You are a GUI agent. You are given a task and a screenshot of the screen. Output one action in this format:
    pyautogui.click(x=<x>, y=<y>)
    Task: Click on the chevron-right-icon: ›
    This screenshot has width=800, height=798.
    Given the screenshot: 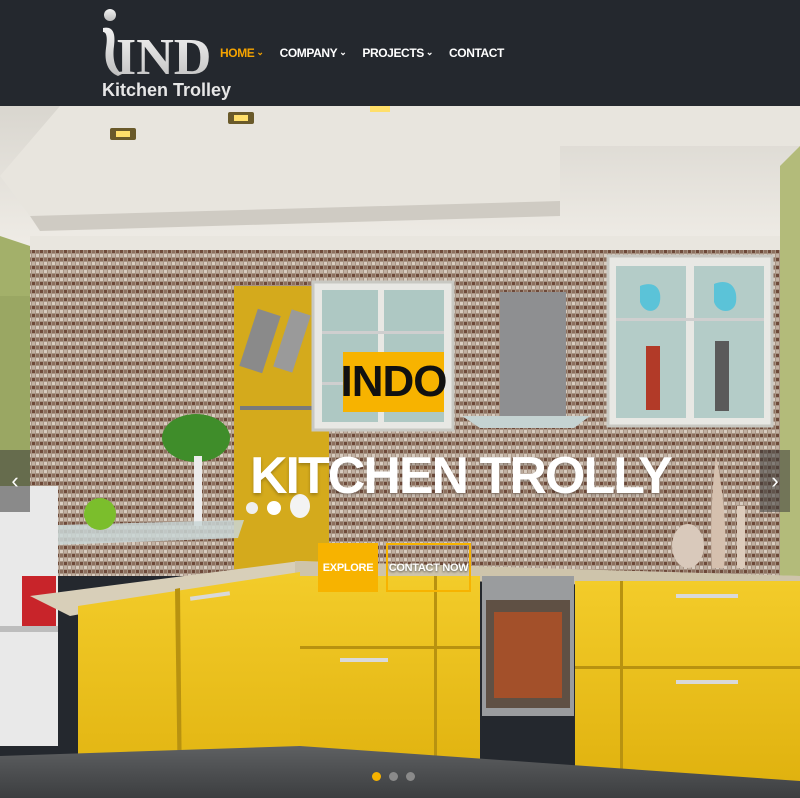 What is the action you would take?
    pyautogui.click(x=775, y=480)
    